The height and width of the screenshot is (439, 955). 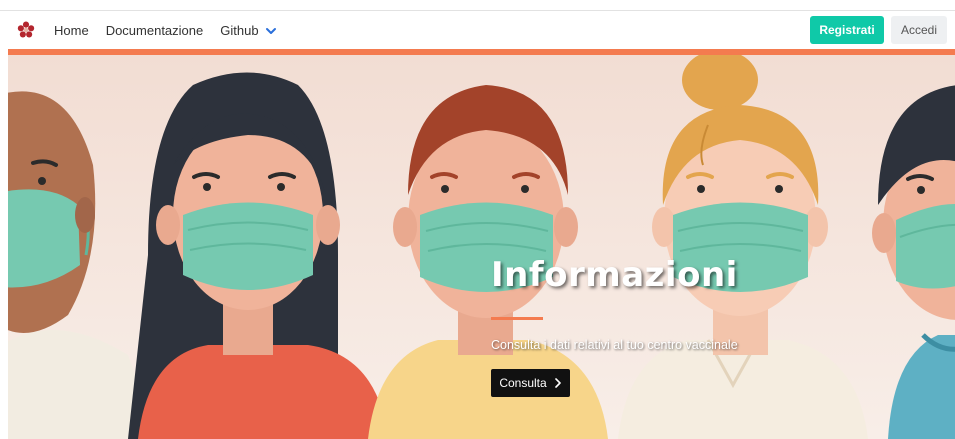 What do you see at coordinates (919, 30) in the screenshot?
I see `login-button: Accedi` at bounding box center [919, 30].